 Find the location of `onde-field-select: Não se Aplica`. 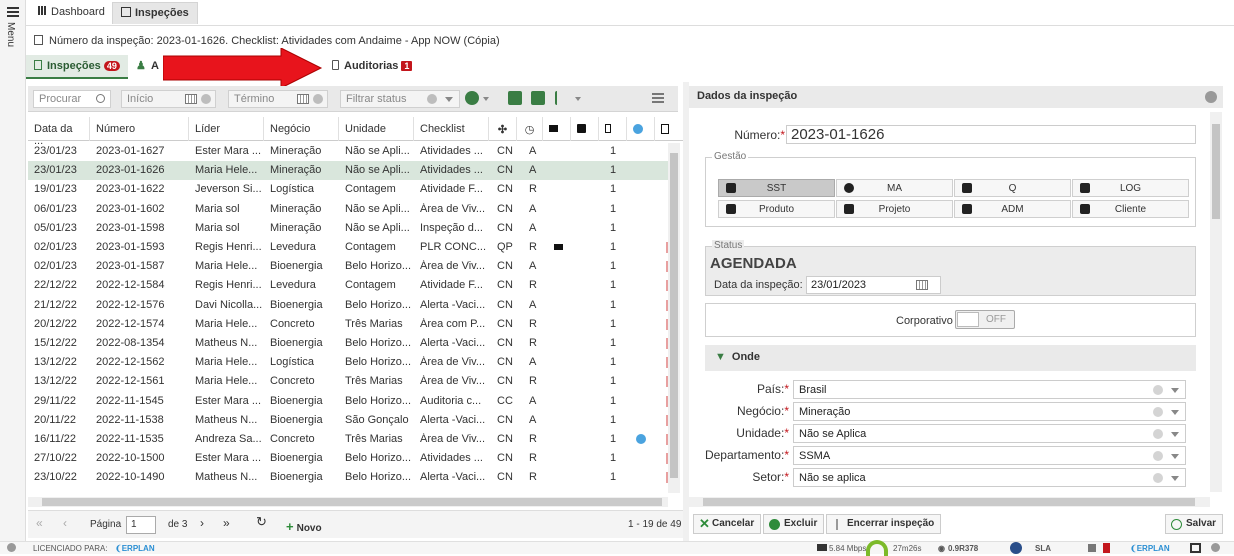

onde-field-select: Não se Aplica is located at coordinates (989, 433).